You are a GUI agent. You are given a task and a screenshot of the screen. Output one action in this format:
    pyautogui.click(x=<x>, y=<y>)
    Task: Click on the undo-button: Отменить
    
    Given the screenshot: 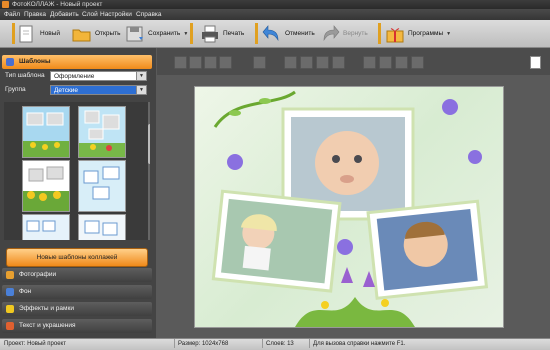 What is the action you would take?
    pyautogui.click(x=288, y=33)
    